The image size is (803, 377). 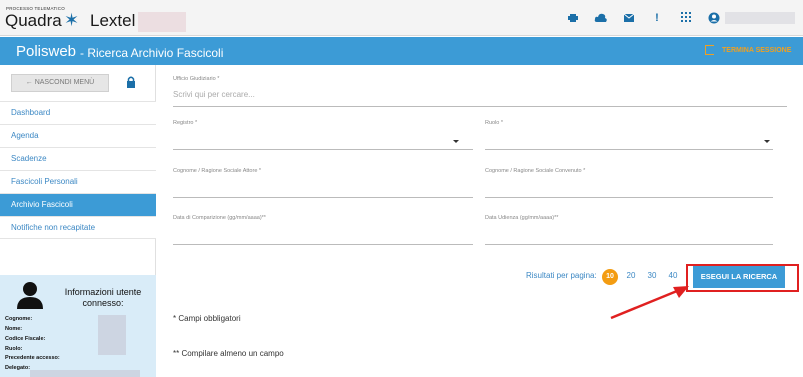 What do you see at coordinates (33, 20) in the screenshot?
I see `logo-text-quadra: Quadra` at bounding box center [33, 20].